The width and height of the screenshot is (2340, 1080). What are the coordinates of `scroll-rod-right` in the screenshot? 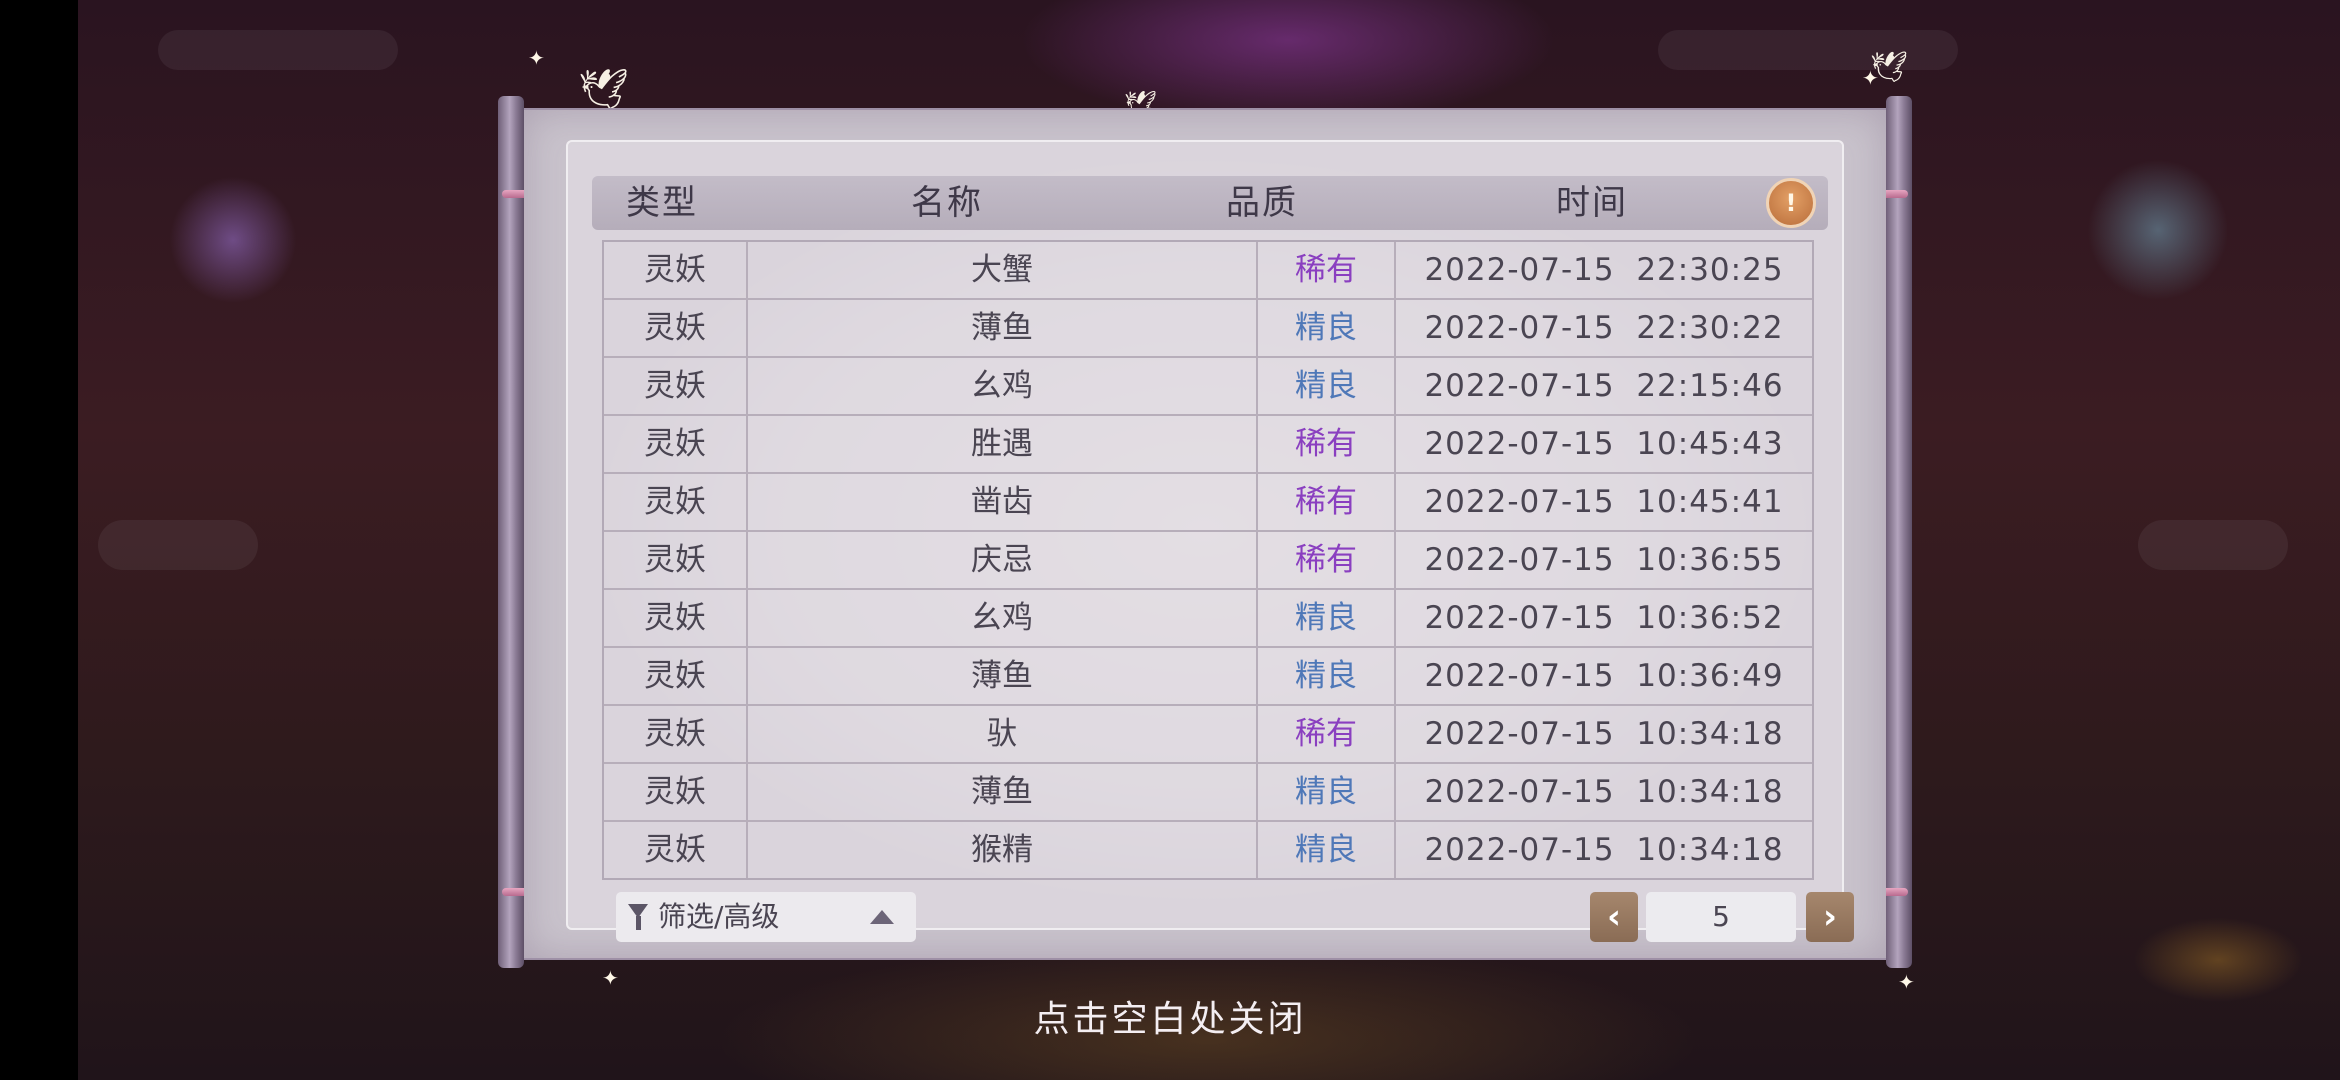 It's located at (1885, 532).